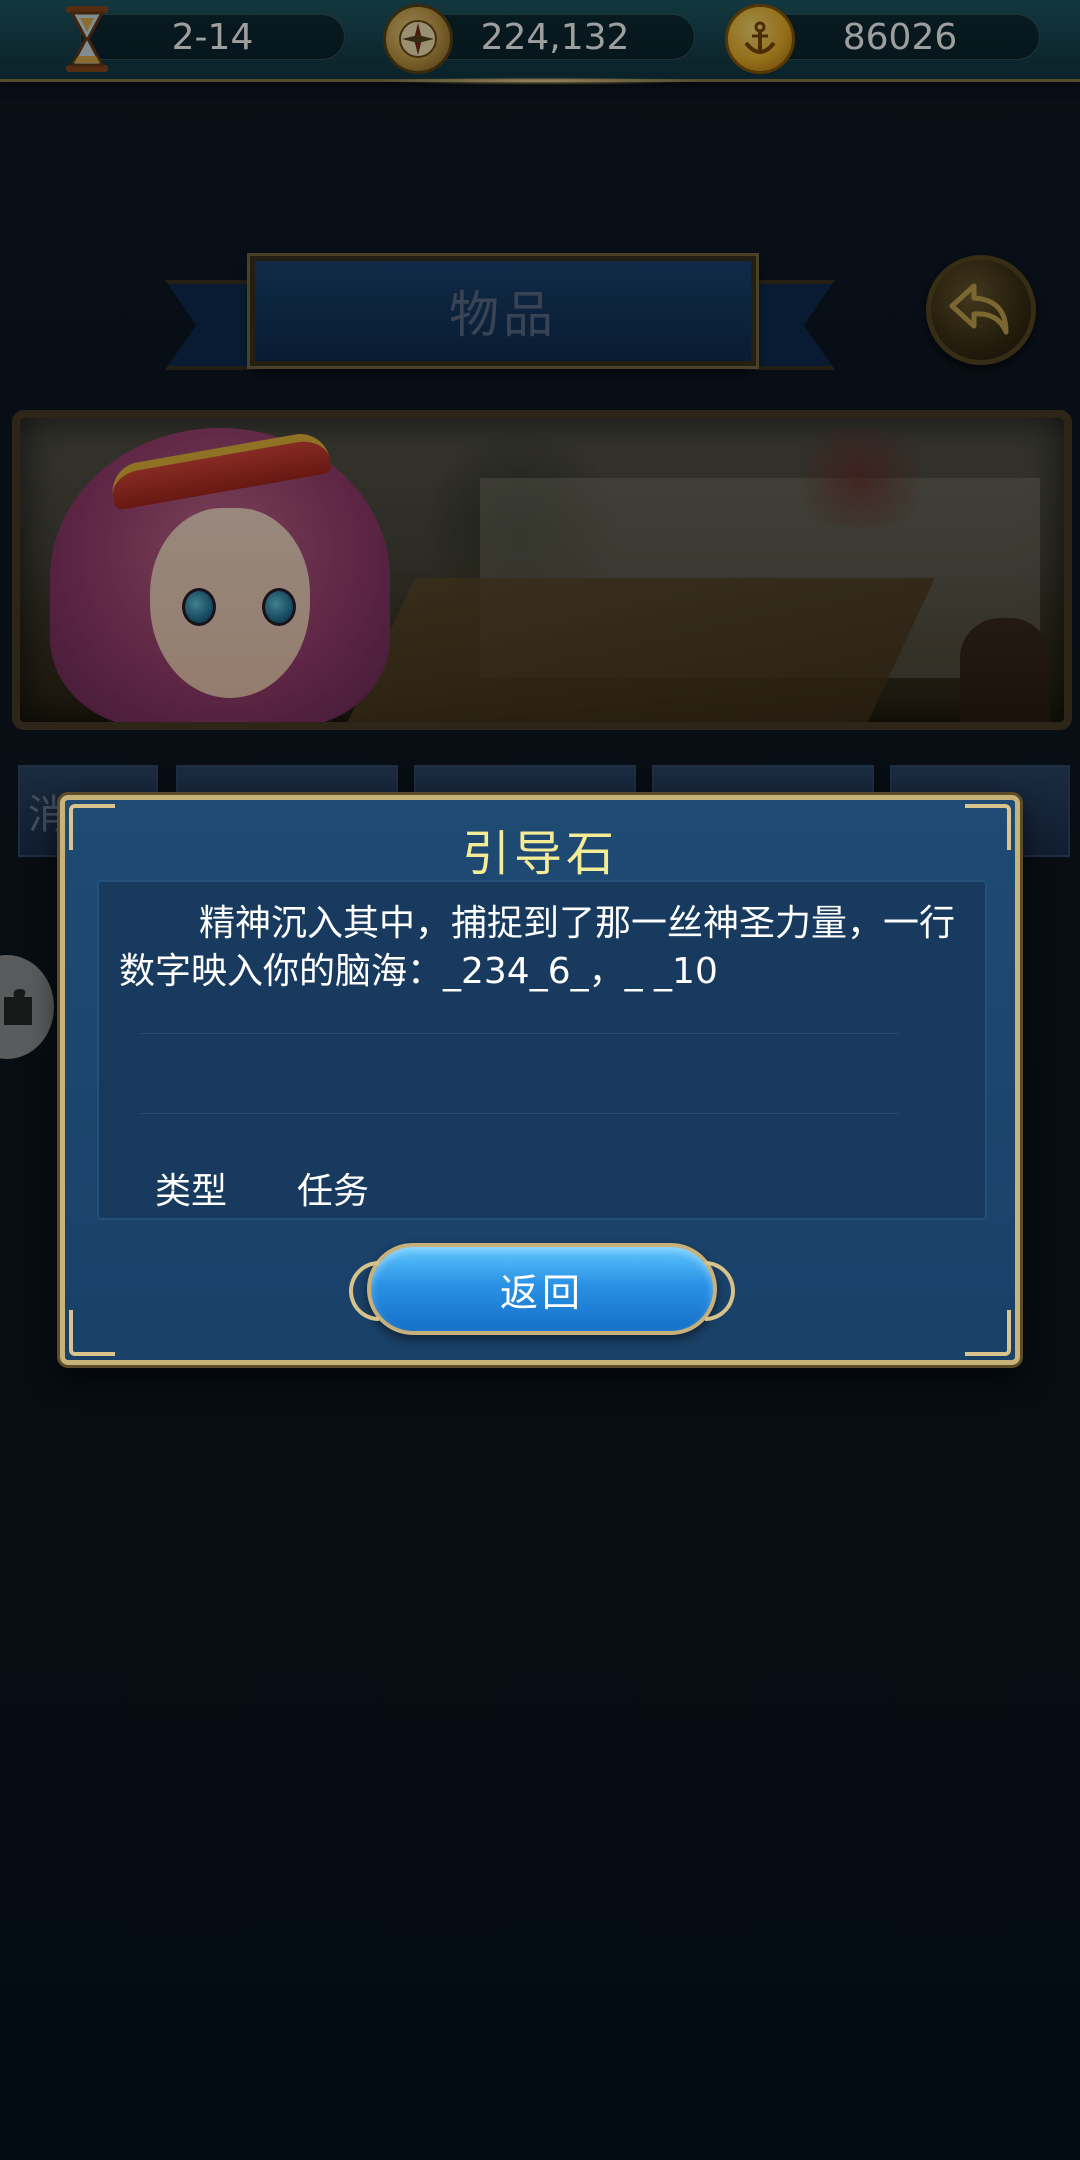 The height and width of the screenshot is (2160, 1080). Describe the element at coordinates (541, 1292) in the screenshot. I see `return-button-label: 返回` at that location.